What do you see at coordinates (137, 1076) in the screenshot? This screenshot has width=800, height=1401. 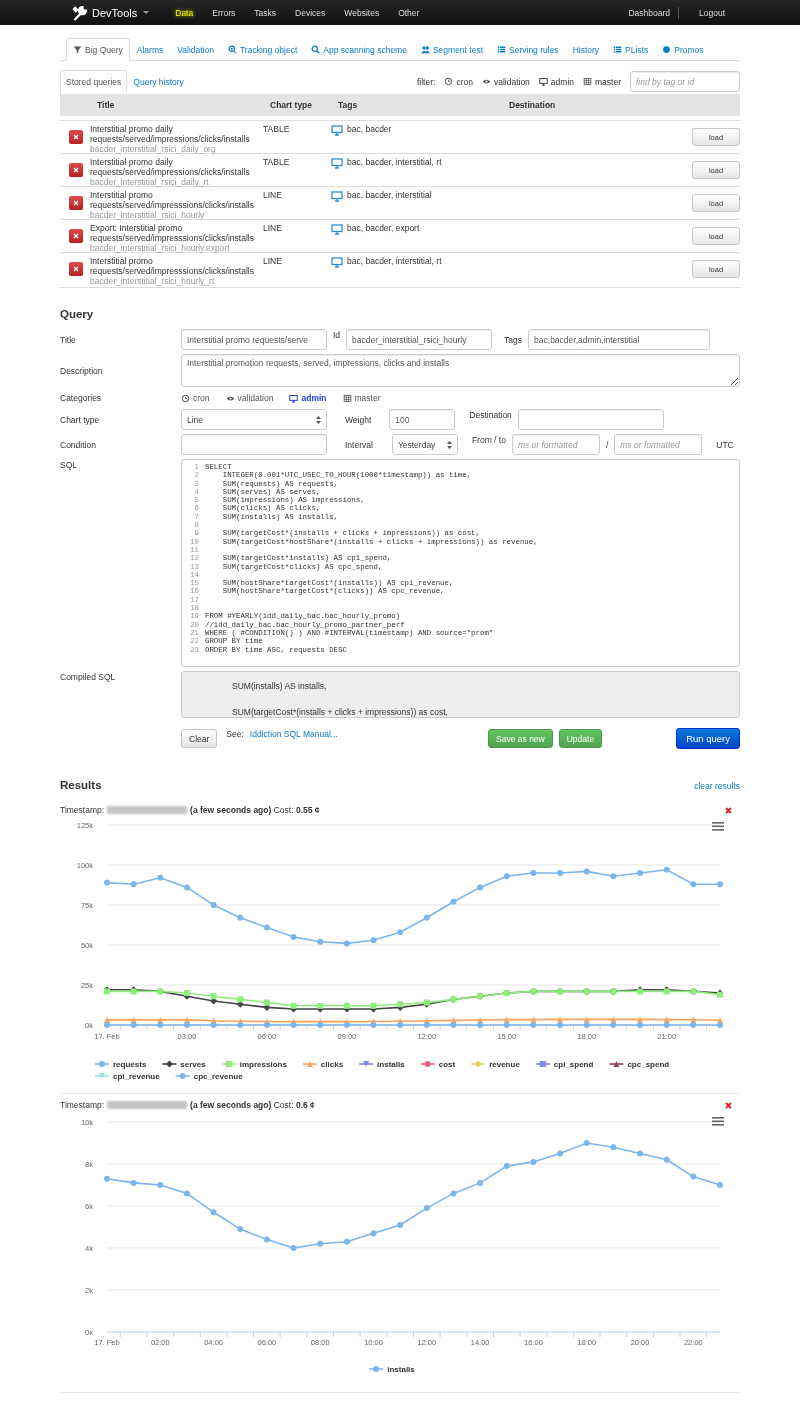 I see `legend-label: cpi_revenue` at bounding box center [137, 1076].